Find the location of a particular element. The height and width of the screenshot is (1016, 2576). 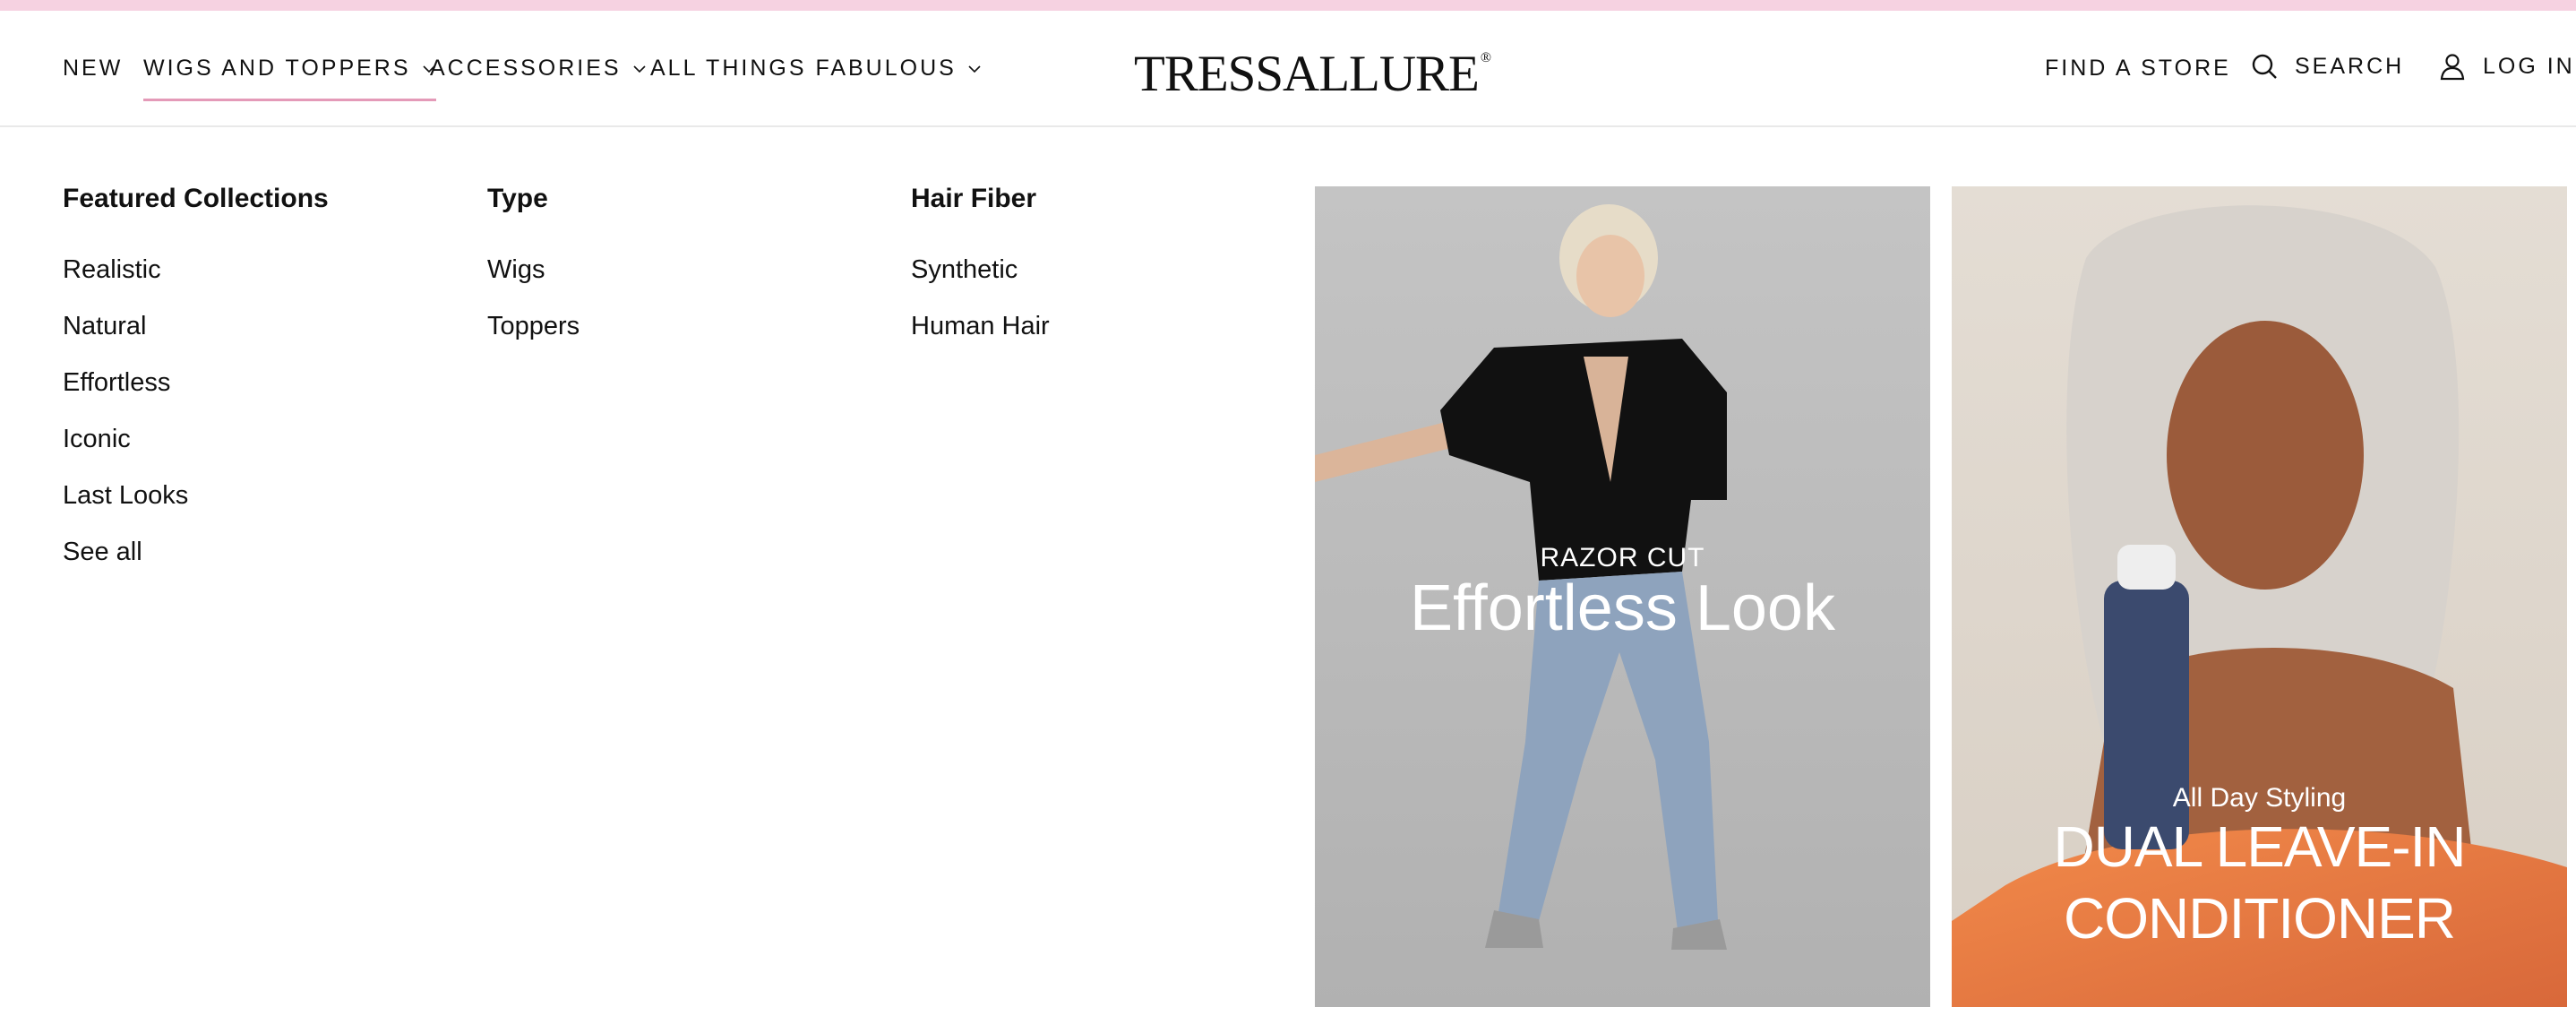

menu-link-human-hair: Human Hair is located at coordinates (980, 326).